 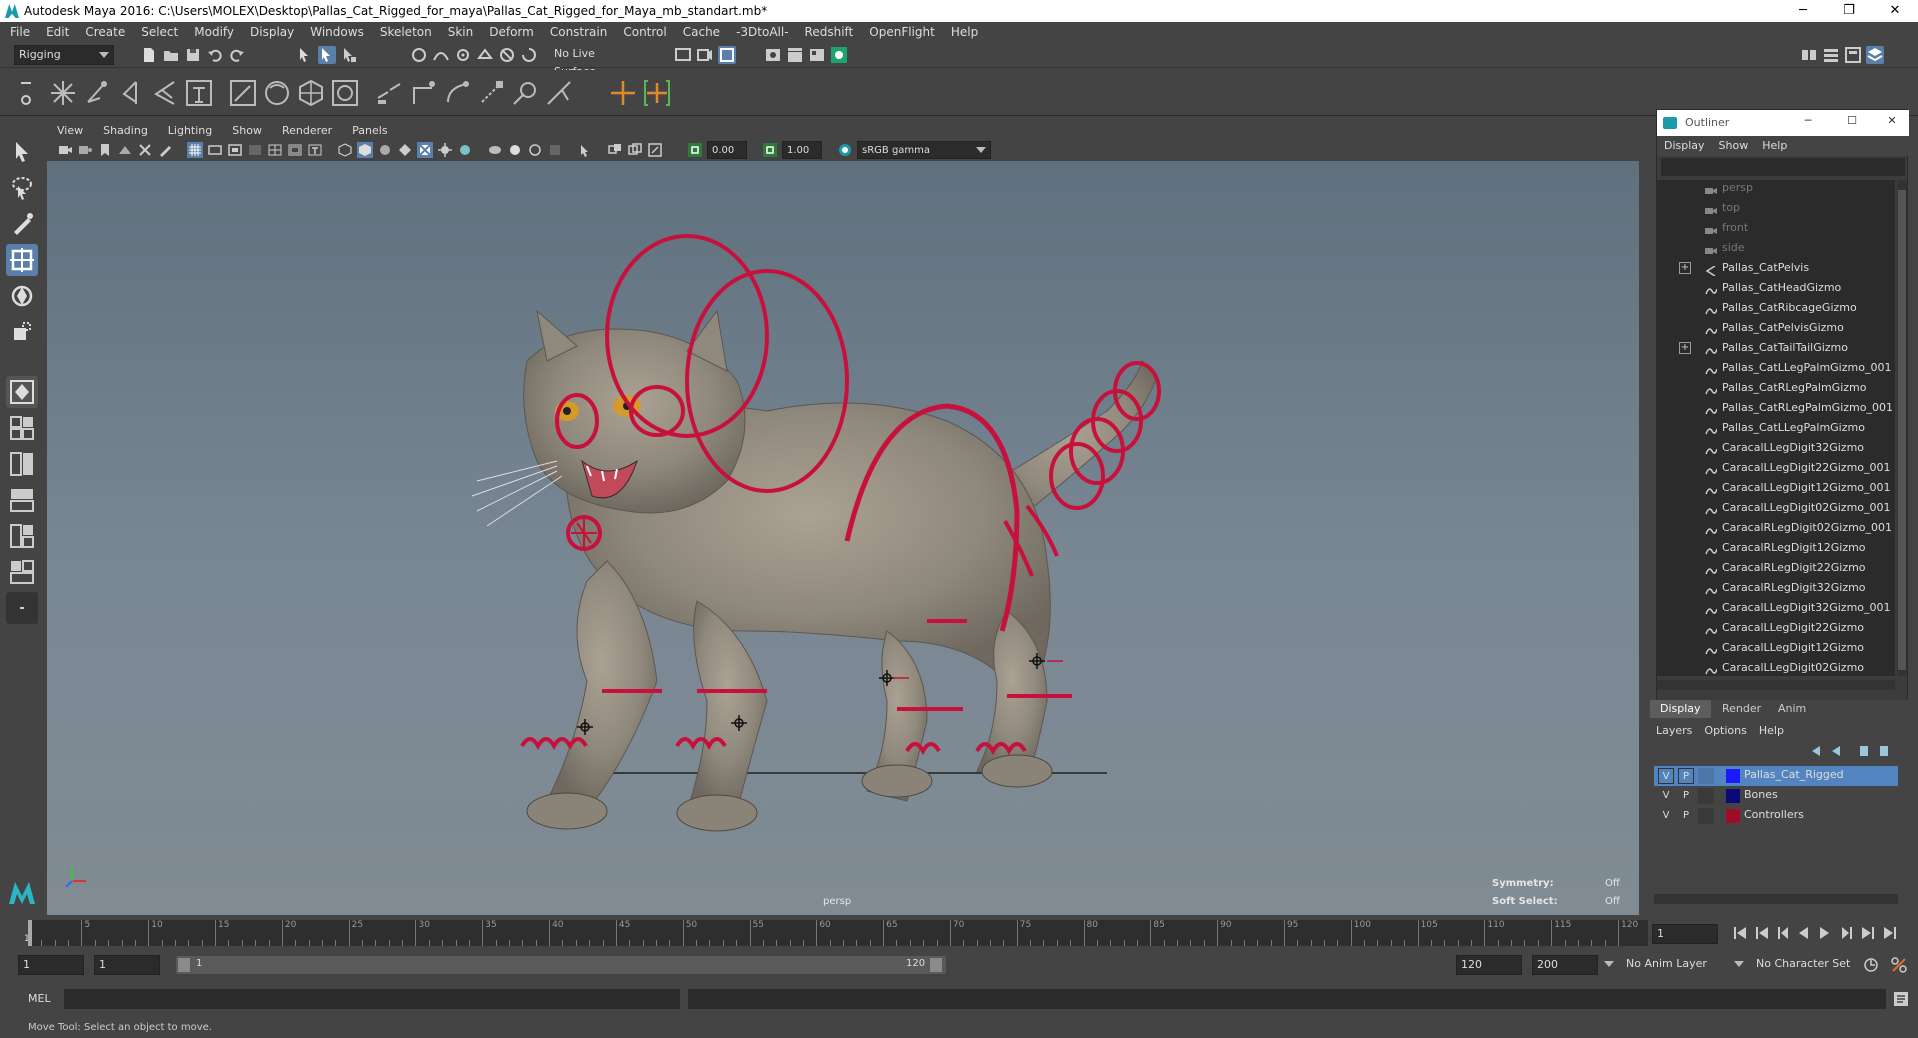 I want to click on locator-icon, so click(x=623, y=93).